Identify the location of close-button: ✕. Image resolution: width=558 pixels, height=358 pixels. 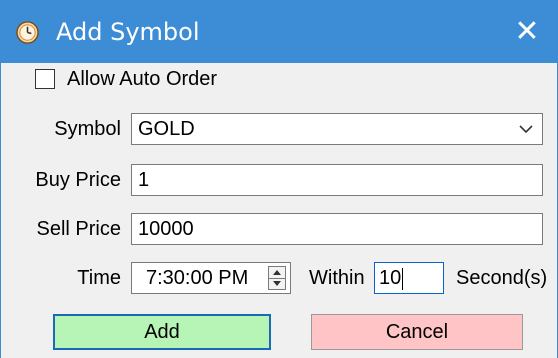
(527, 32).